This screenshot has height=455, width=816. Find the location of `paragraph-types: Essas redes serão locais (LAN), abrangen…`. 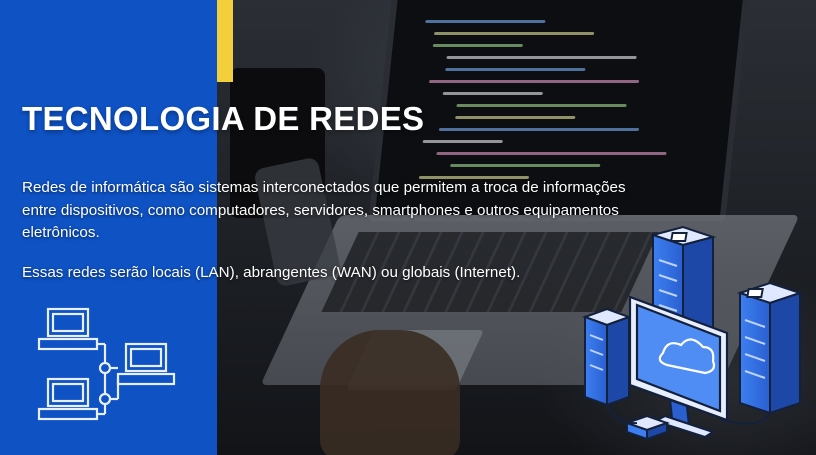

paragraph-types: Essas redes serão locais (LAN), abrangen… is located at coordinates (271, 272).